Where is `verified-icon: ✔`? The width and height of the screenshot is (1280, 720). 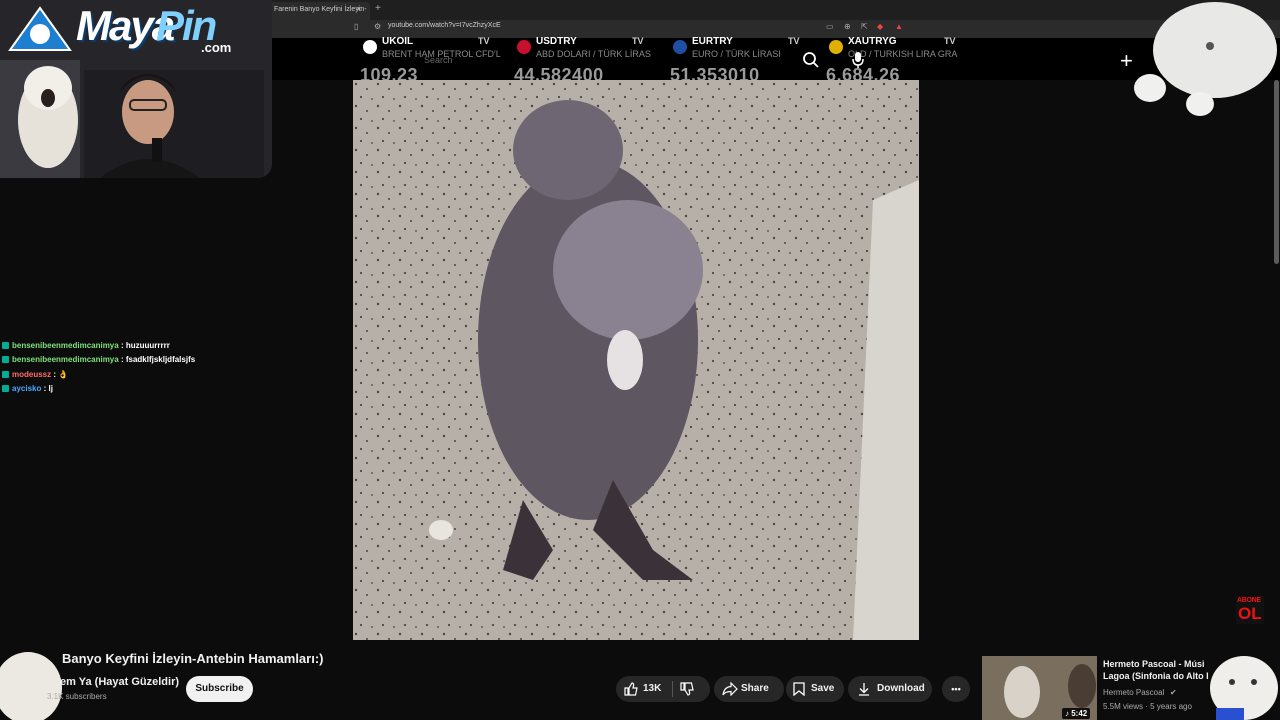 verified-icon: ✔ is located at coordinates (1173, 692).